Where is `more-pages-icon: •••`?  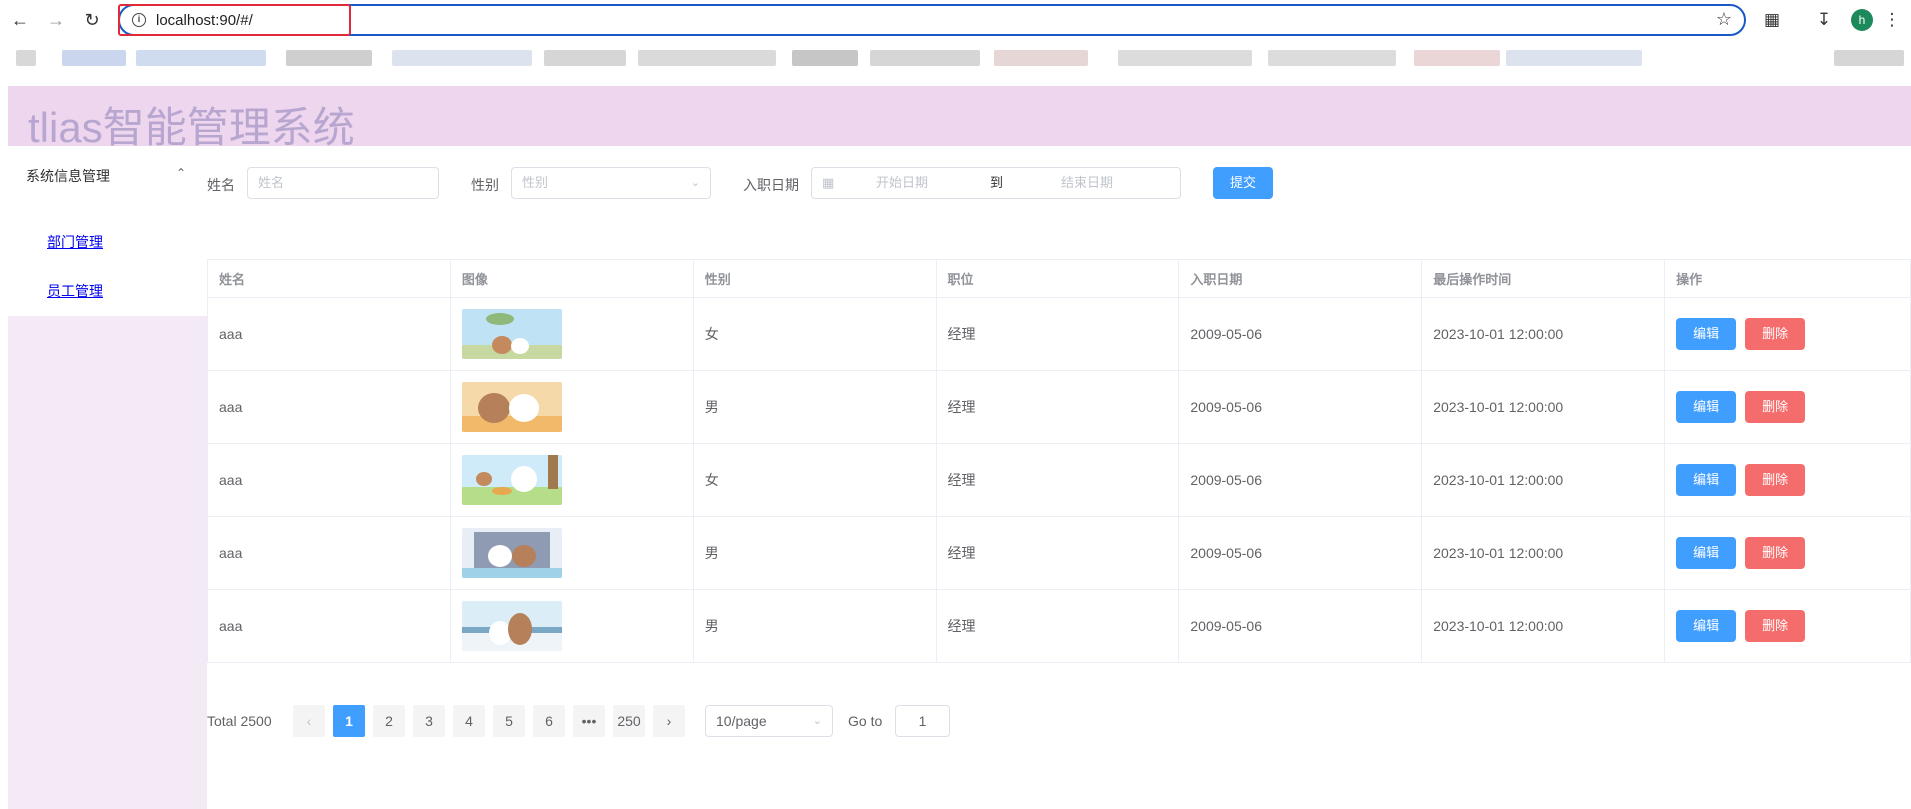
more-pages-icon: ••• is located at coordinates (589, 721).